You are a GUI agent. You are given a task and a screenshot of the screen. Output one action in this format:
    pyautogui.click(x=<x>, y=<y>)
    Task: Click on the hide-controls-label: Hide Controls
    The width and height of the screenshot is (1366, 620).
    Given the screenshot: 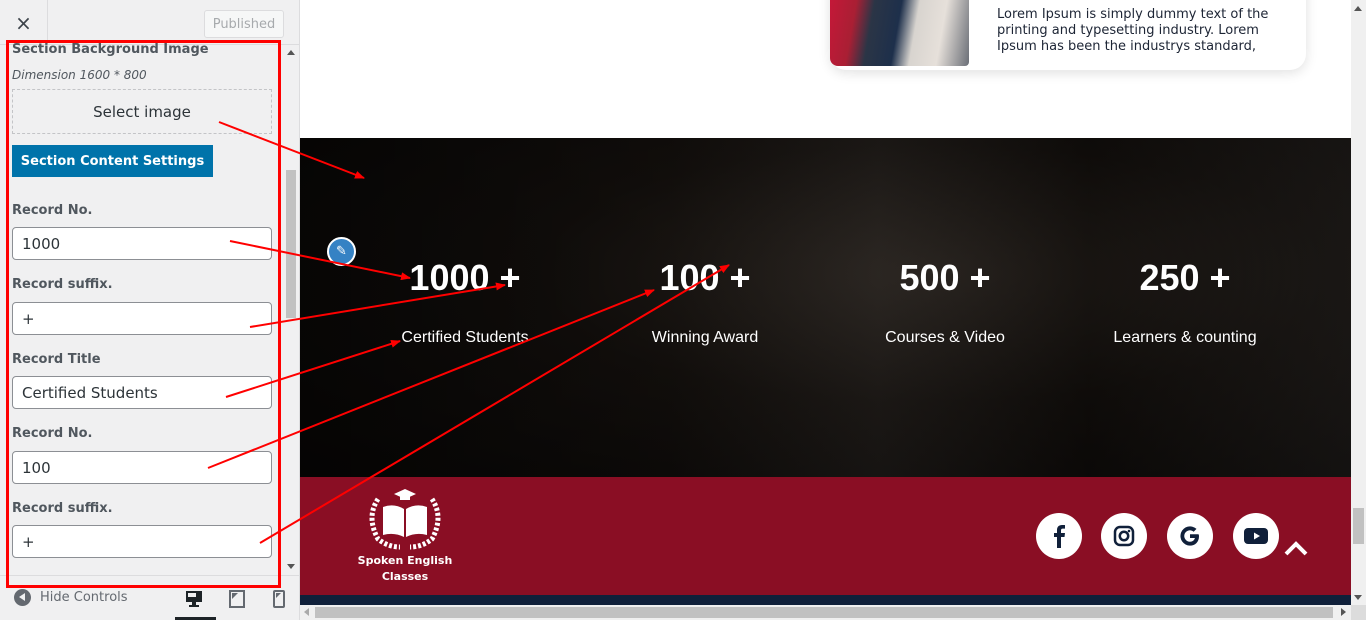 What is the action you would take?
    pyautogui.click(x=84, y=597)
    